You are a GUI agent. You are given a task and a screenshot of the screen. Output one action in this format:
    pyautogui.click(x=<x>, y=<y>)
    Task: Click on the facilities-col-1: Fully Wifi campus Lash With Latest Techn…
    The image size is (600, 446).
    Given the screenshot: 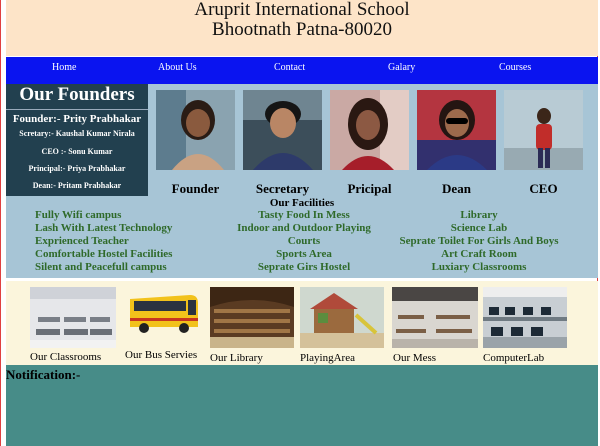 What is the action you would take?
    pyautogui.click(x=103, y=241)
    